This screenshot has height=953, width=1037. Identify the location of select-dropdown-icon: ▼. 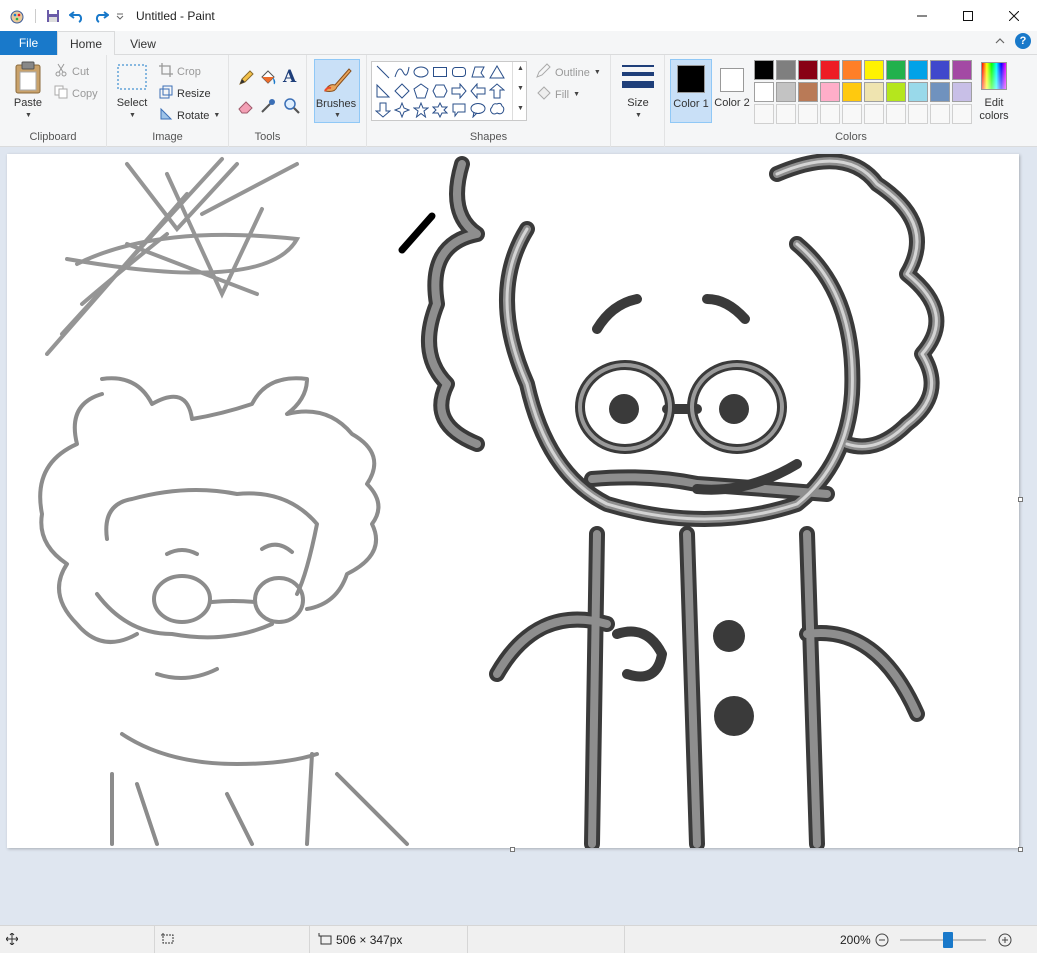
(132, 115).